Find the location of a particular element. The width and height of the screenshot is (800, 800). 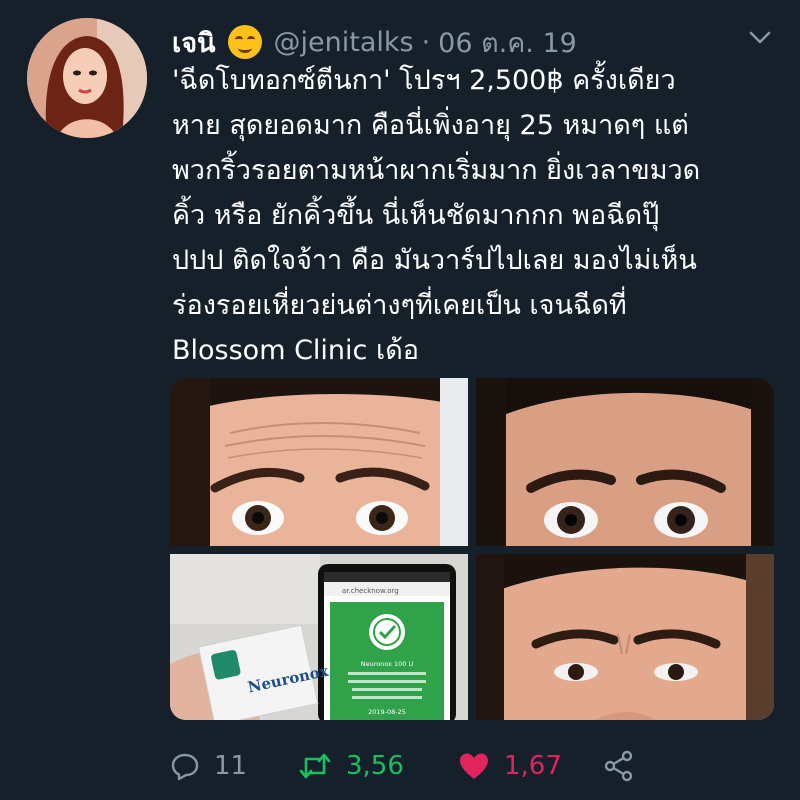

media-photo-frown is located at coordinates (625, 637).